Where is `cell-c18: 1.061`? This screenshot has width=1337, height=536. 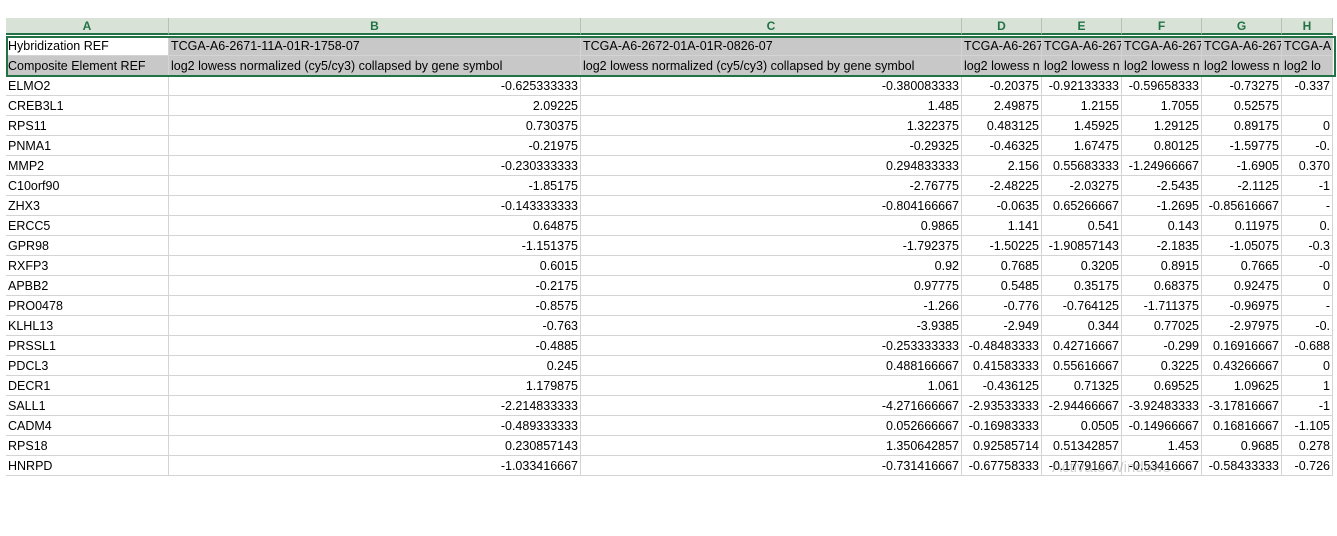
cell-c18: 1.061 is located at coordinates (771, 386).